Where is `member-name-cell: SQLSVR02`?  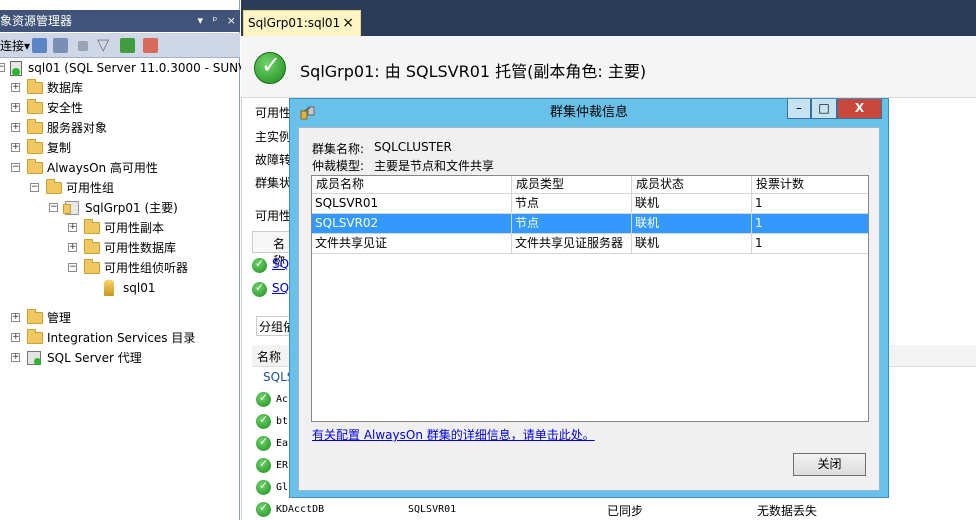 member-name-cell: SQLSVR02 is located at coordinates (412, 224).